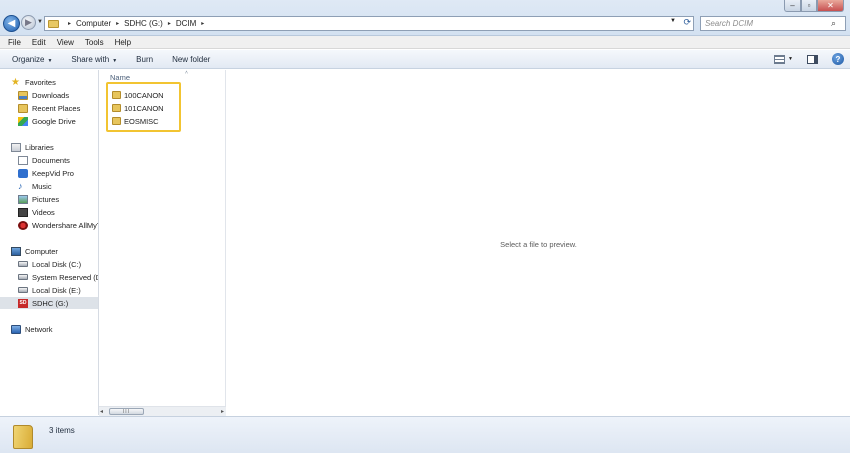 Image resolution: width=850 pixels, height=453 pixels. What do you see at coordinates (43, 212) in the screenshot?
I see `nav-item-label: Videos` at bounding box center [43, 212].